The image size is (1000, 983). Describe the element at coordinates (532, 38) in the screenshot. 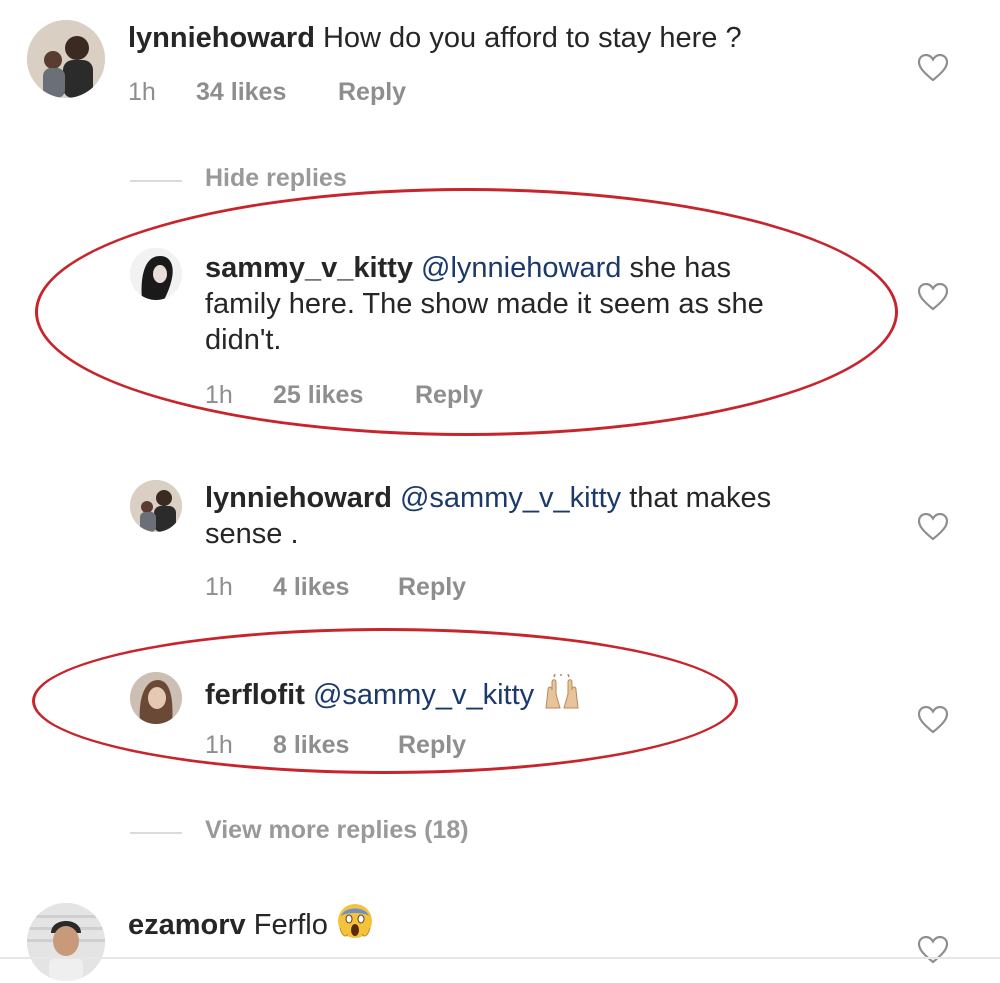

I see `comment-body: How do you afford to stay here ?` at that location.